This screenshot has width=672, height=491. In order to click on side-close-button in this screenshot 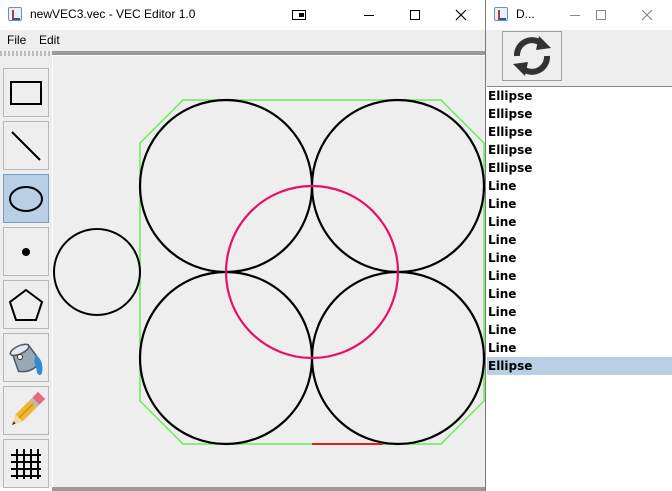, I will do `click(647, 15)`.